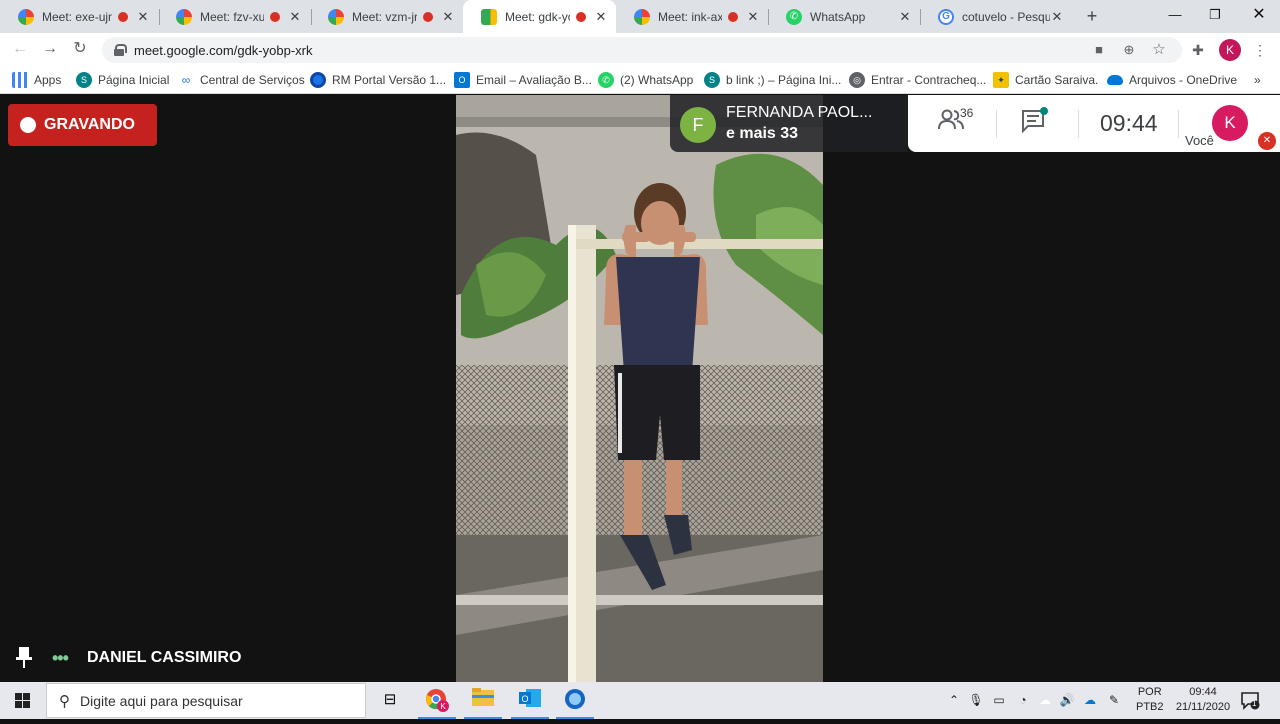  What do you see at coordinates (1258, 16) in the screenshot?
I see `close-window-icon: ✕` at bounding box center [1258, 16].